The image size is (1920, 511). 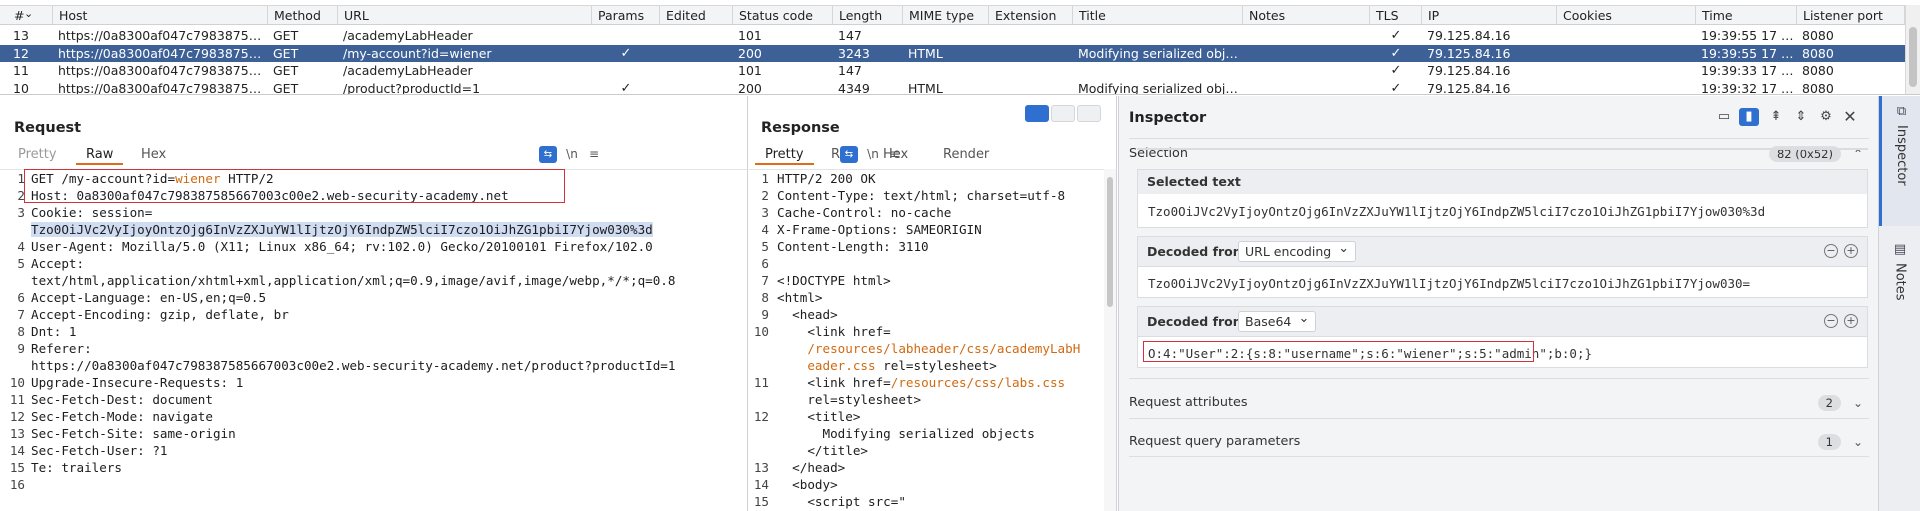 I want to click on cell-mime: HTML, so click(x=925, y=53).